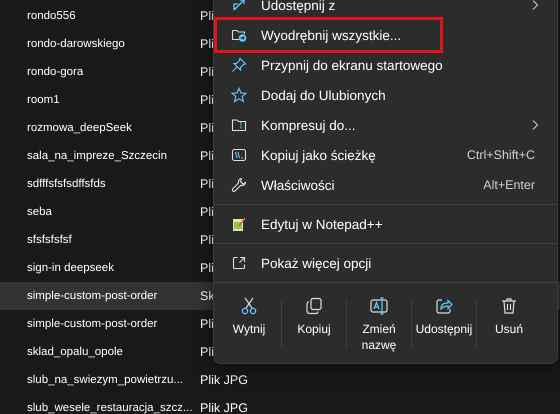  Describe the element at coordinates (280, 404) in the screenshot. I see `file-row: slub_wesele_restauracja_szcz... Plik JPG` at that location.